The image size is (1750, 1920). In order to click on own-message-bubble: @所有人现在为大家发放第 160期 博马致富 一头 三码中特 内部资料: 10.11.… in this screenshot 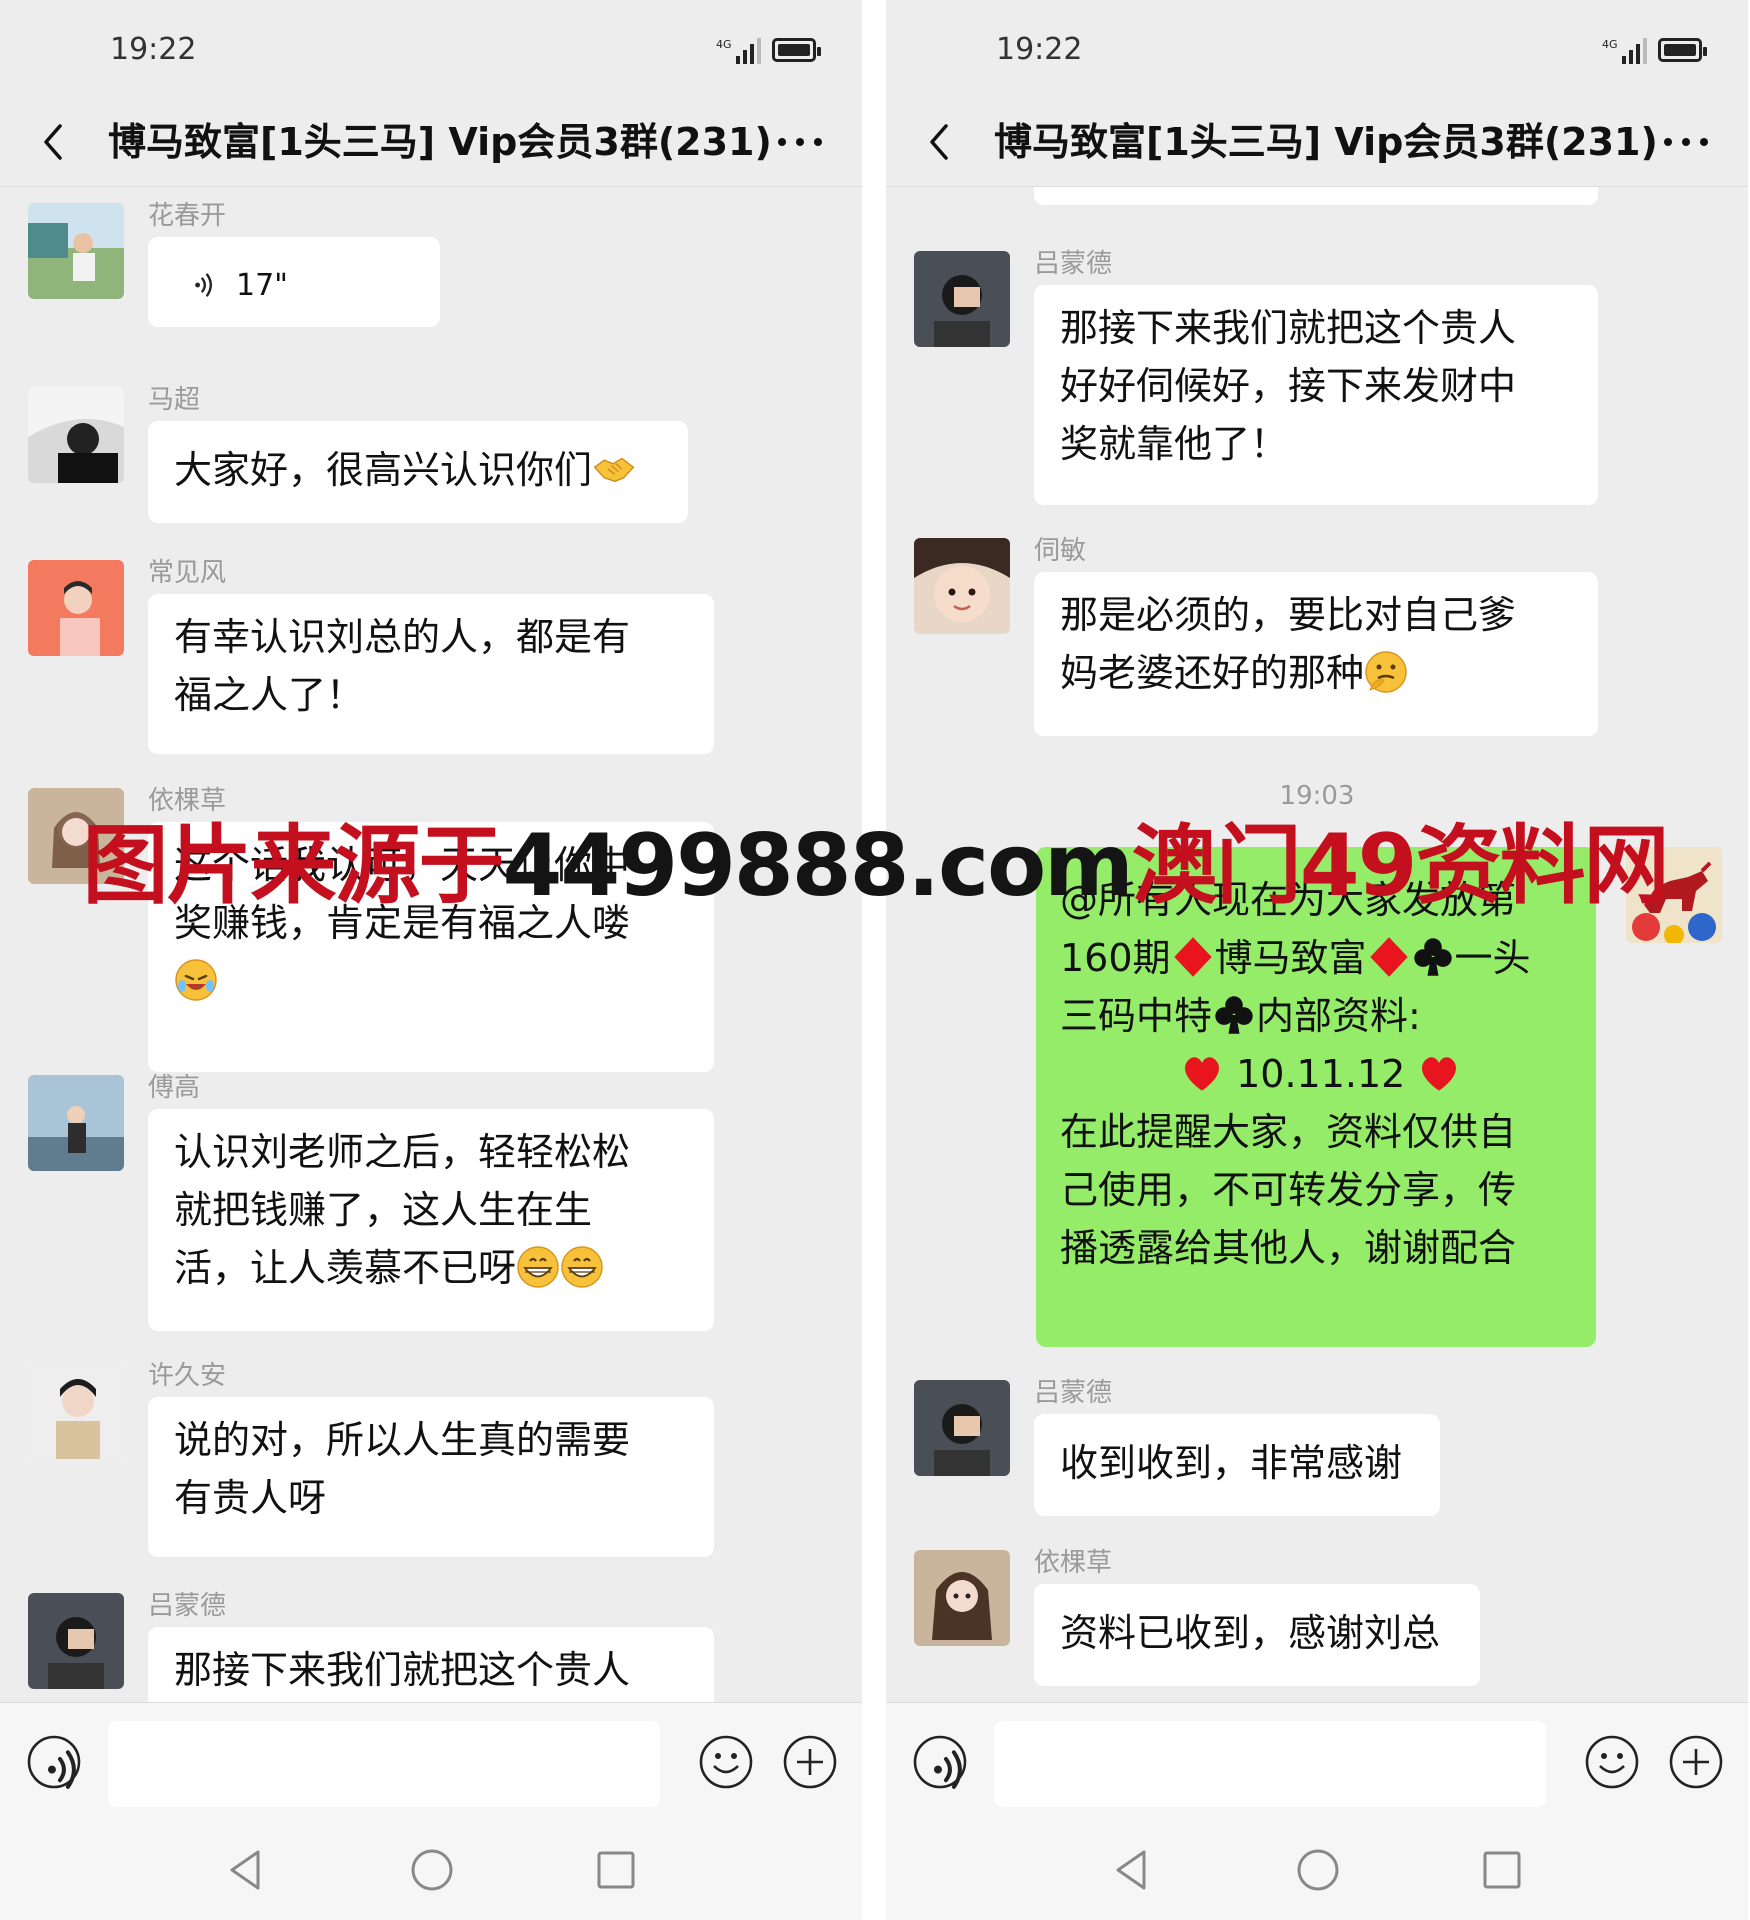, I will do `click(1316, 1097)`.